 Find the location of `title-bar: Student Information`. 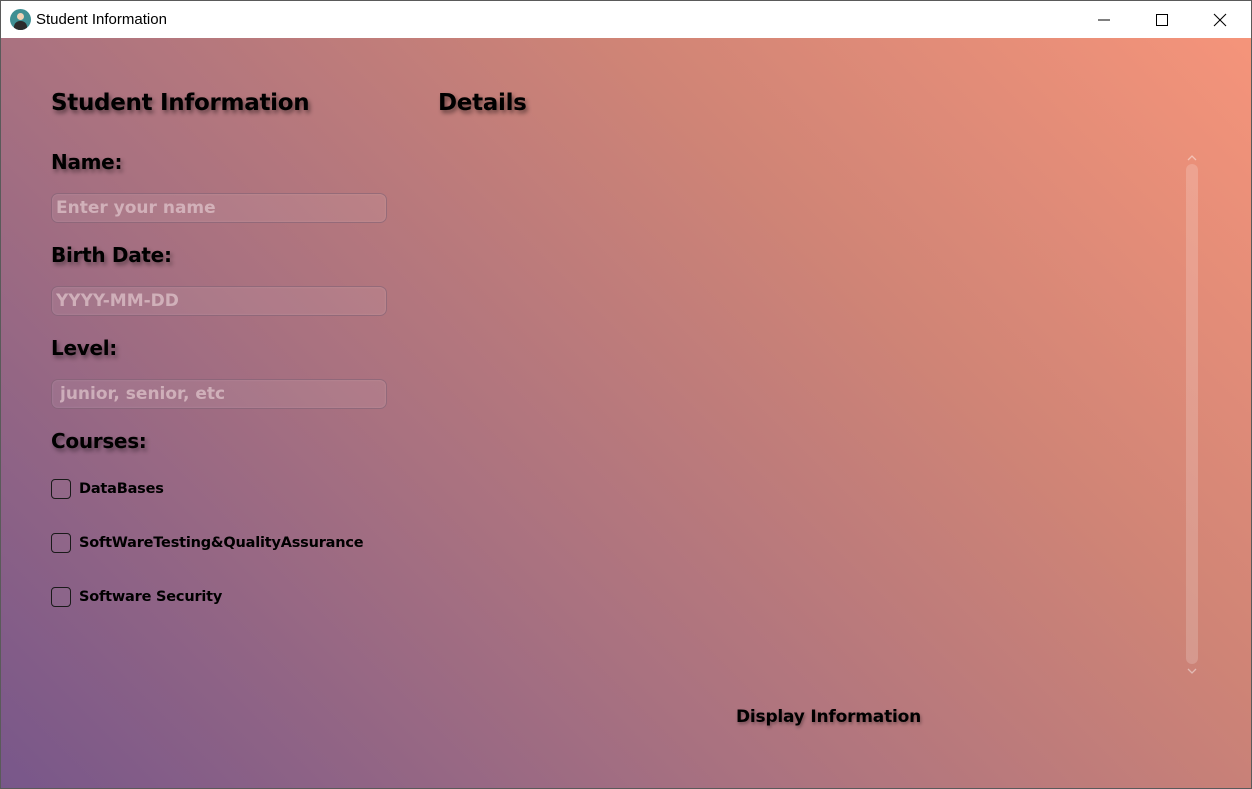

title-bar: Student Information is located at coordinates (626, 19).